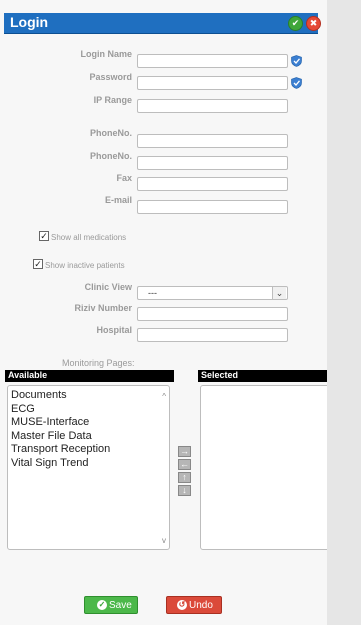 Image resolution: width=361 pixels, height=625 pixels. Describe the element at coordinates (112, 100) in the screenshot. I see `ip-range-label: IP Range` at that location.